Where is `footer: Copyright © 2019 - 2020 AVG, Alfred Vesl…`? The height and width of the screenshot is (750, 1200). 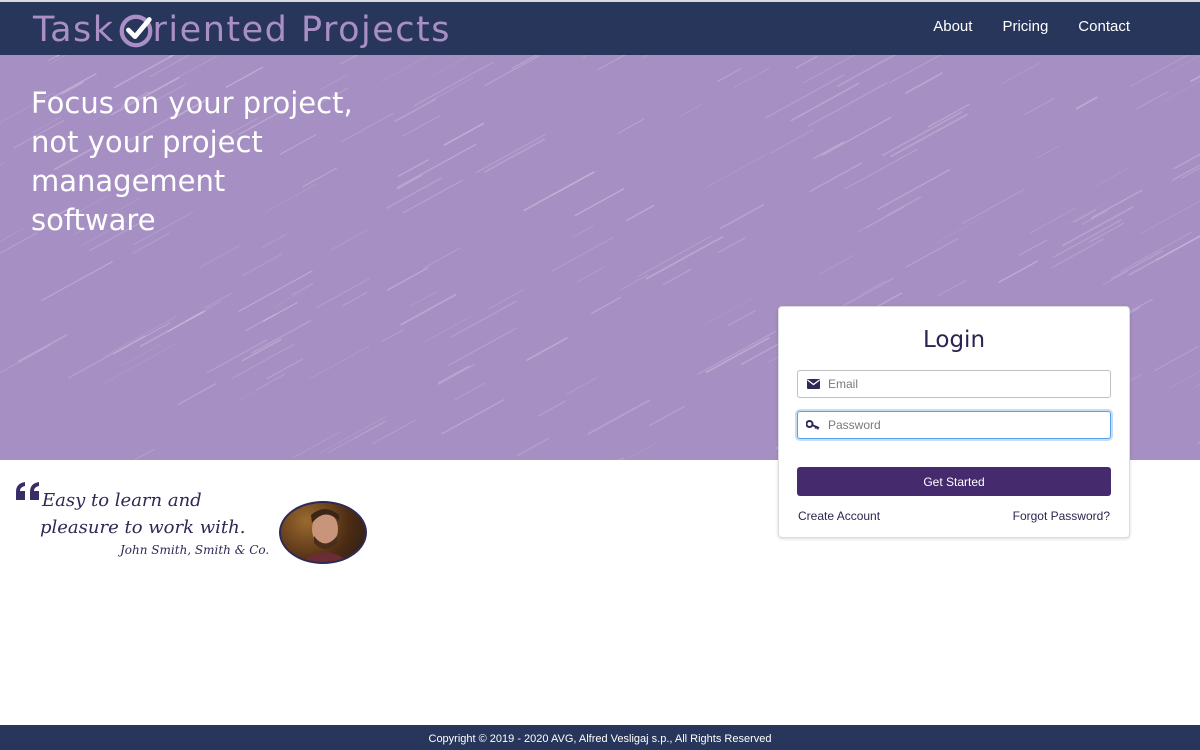
footer: Copyright © 2019 - 2020 AVG, Alfred Vesl… is located at coordinates (600, 737).